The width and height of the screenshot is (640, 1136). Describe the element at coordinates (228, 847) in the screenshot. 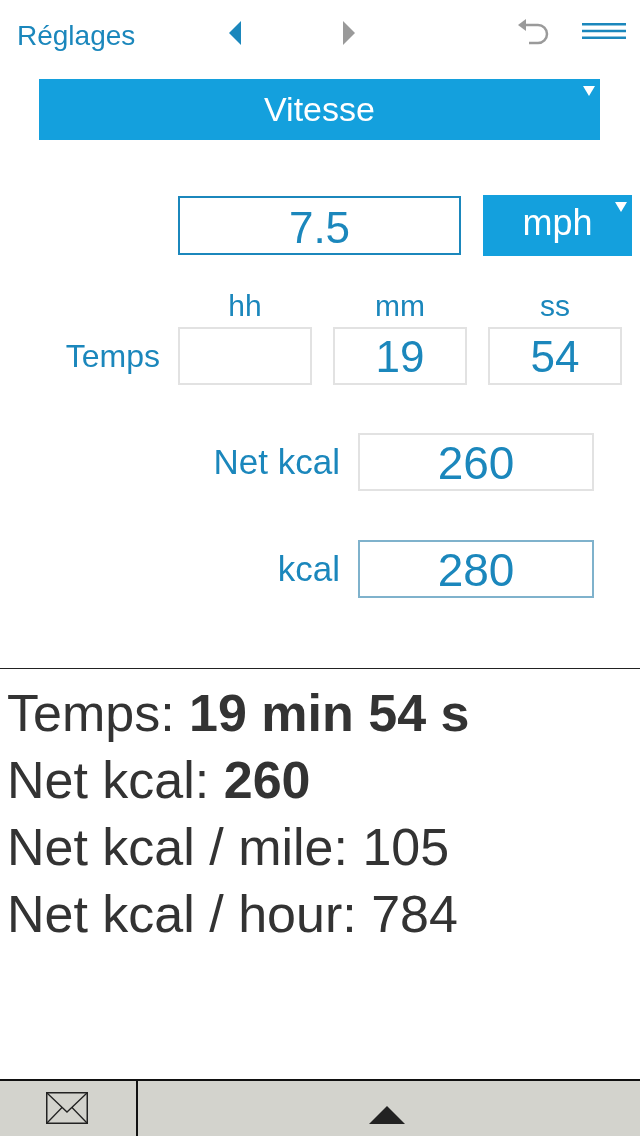

I see `summary-line: Net kcal / mile: 105` at that location.